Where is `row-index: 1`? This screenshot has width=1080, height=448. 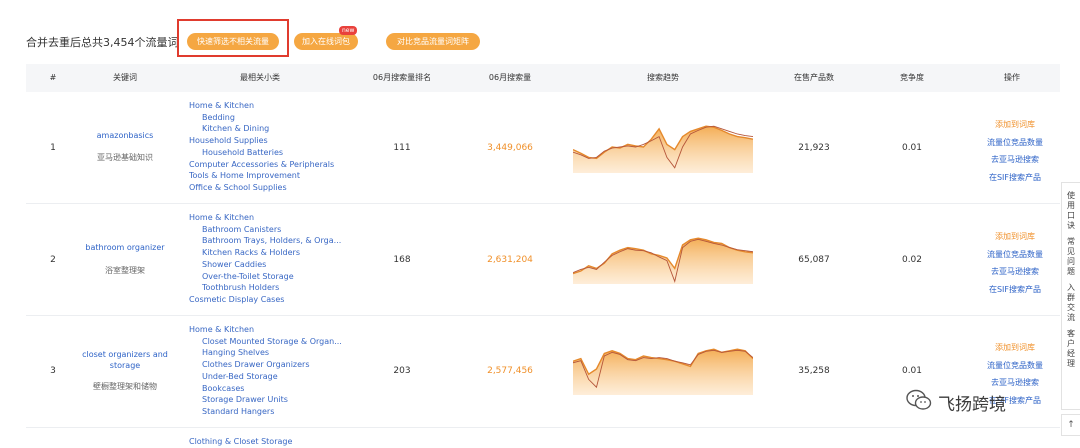
row-index: 1 is located at coordinates (53, 148).